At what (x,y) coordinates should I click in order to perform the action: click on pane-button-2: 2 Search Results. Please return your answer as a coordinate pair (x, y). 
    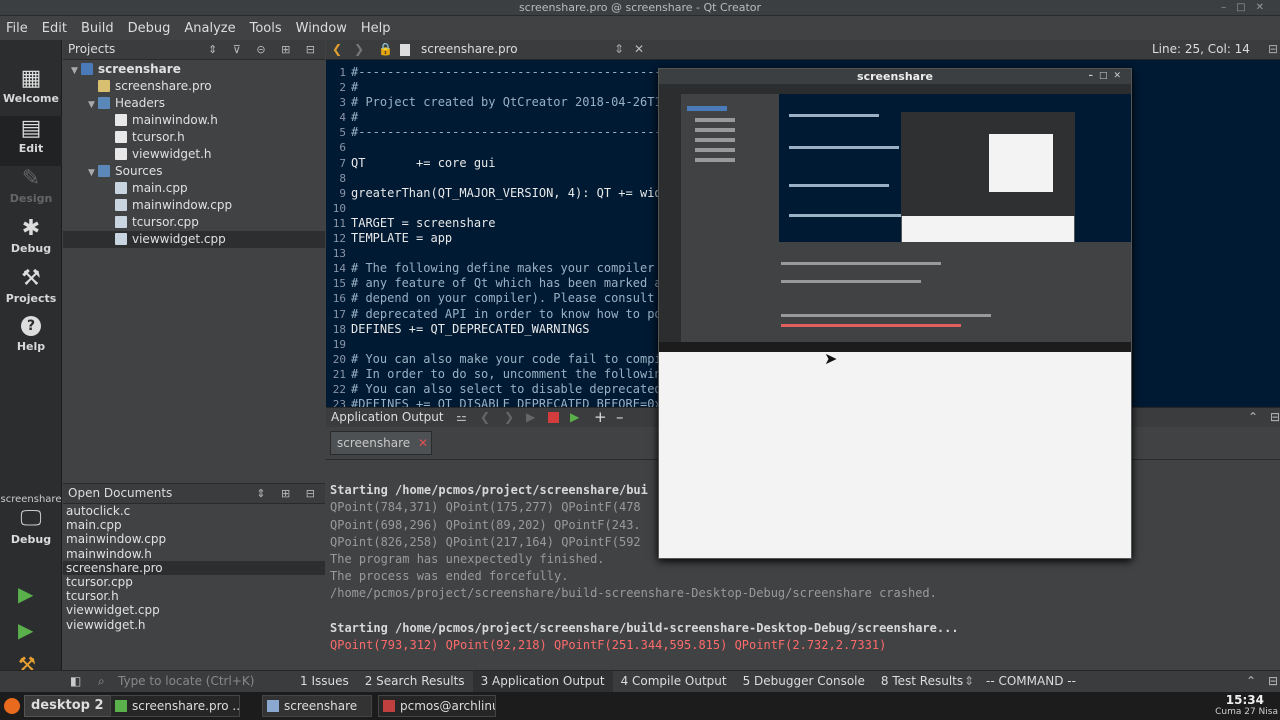
    Looking at the image, I should click on (415, 681).